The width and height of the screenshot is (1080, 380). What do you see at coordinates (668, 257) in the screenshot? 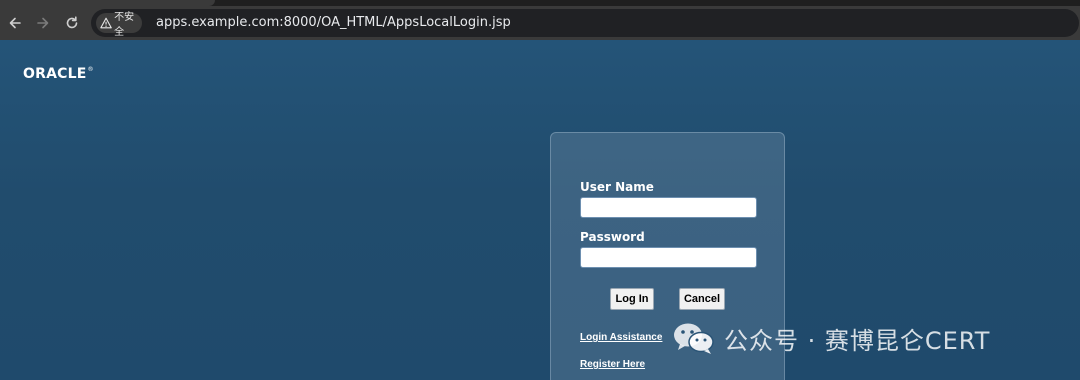
I see `password-input` at bounding box center [668, 257].